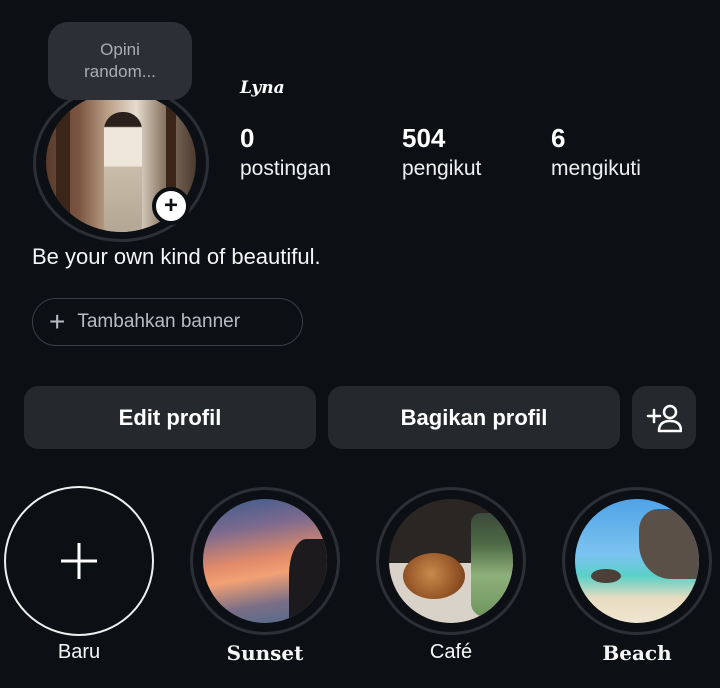 The height and width of the screenshot is (688, 720). Describe the element at coordinates (265, 653) in the screenshot. I see `highlight-label: Sunset` at that location.